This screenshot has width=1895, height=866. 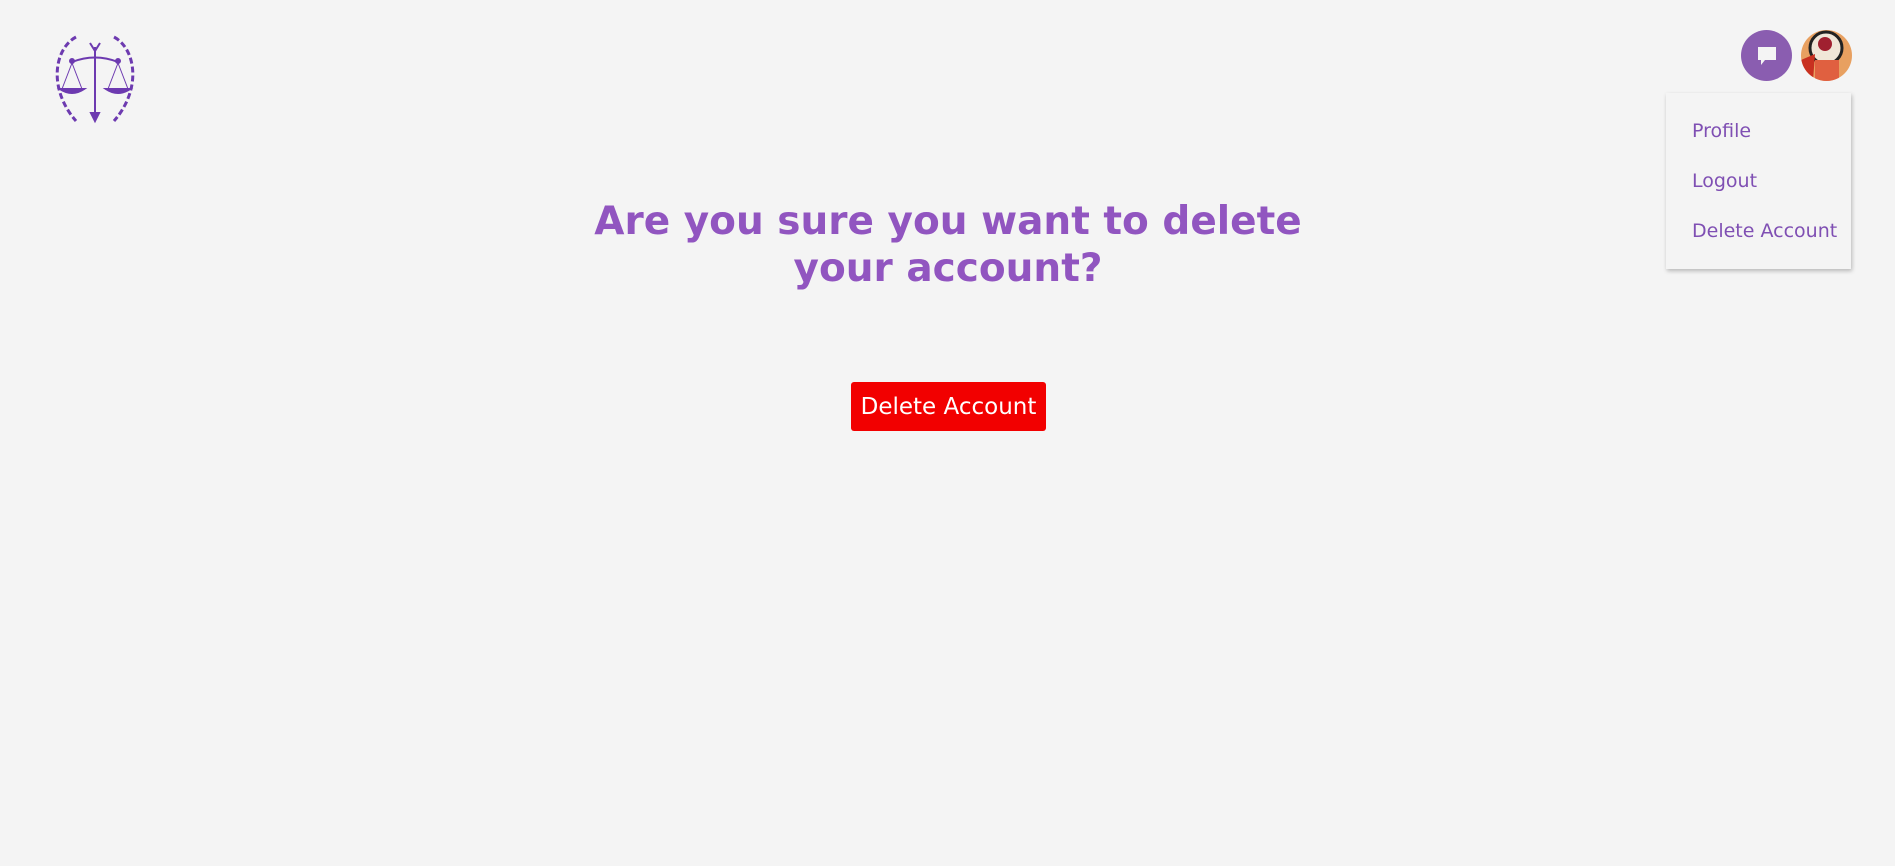 I want to click on user-avatar, so click(x=1826, y=55).